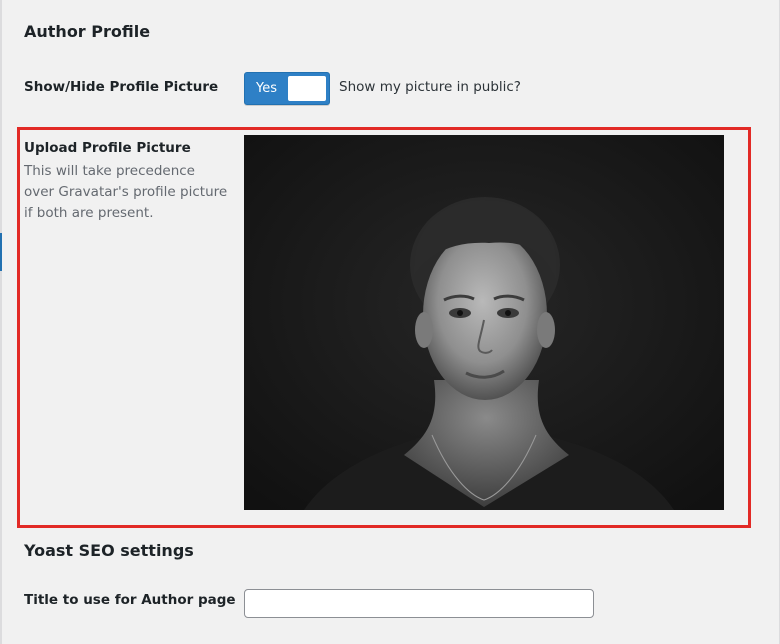  Describe the element at coordinates (287, 88) in the screenshot. I see `show-picture-toggle: Yes` at that location.